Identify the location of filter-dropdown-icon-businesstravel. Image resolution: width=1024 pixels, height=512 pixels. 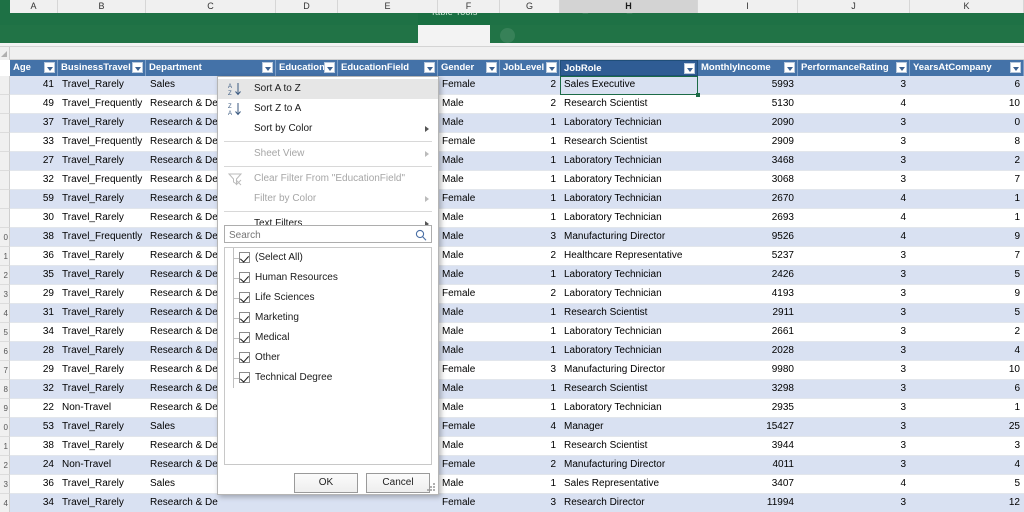
(137, 67).